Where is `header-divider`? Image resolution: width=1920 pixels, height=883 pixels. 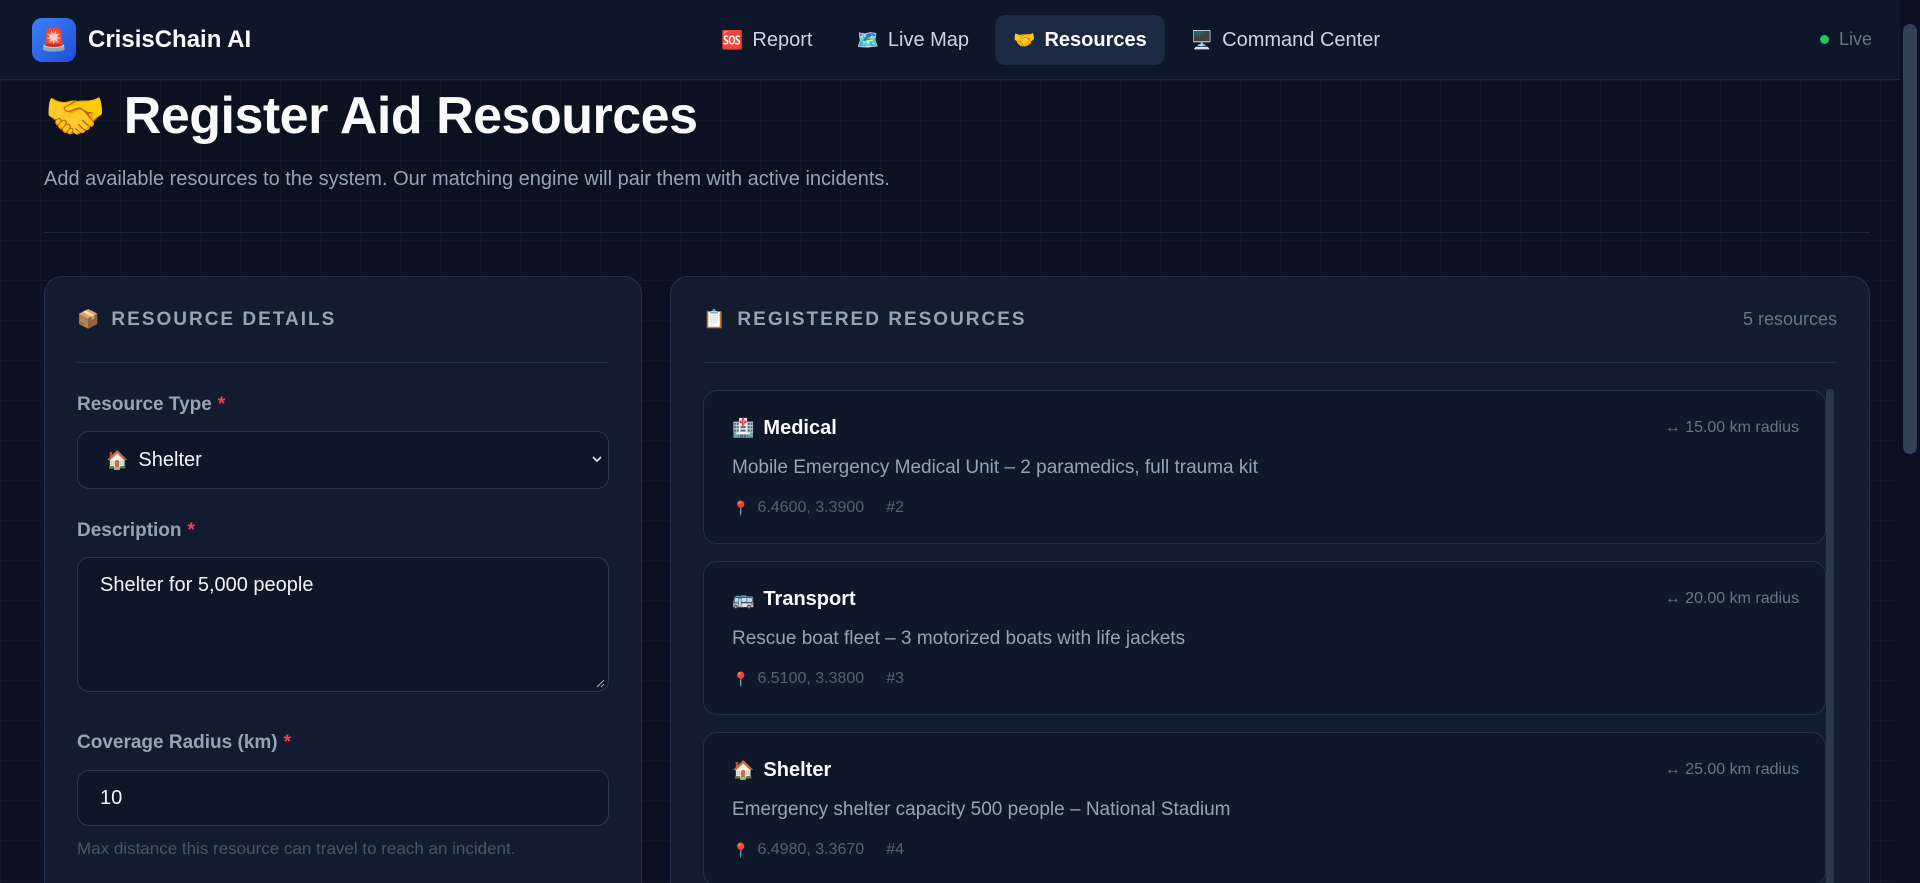 header-divider is located at coordinates (957, 232).